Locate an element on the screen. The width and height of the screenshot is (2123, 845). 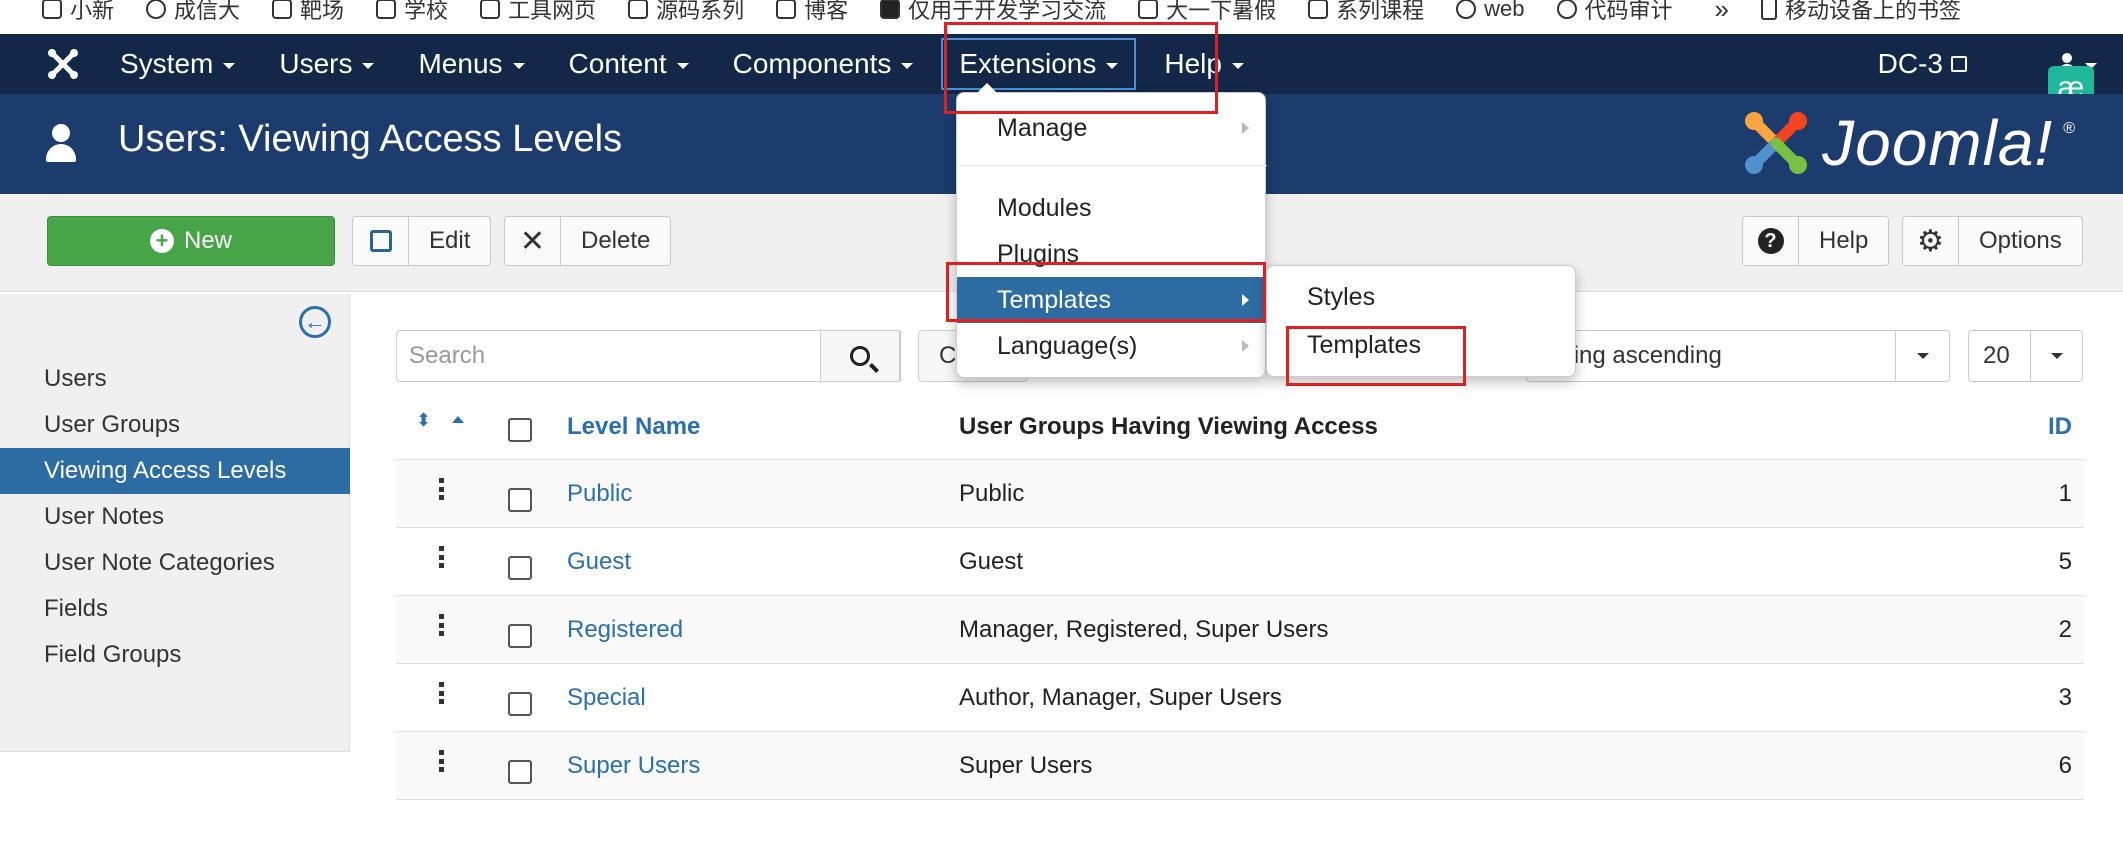
phone-icon is located at coordinates (1769, 10).